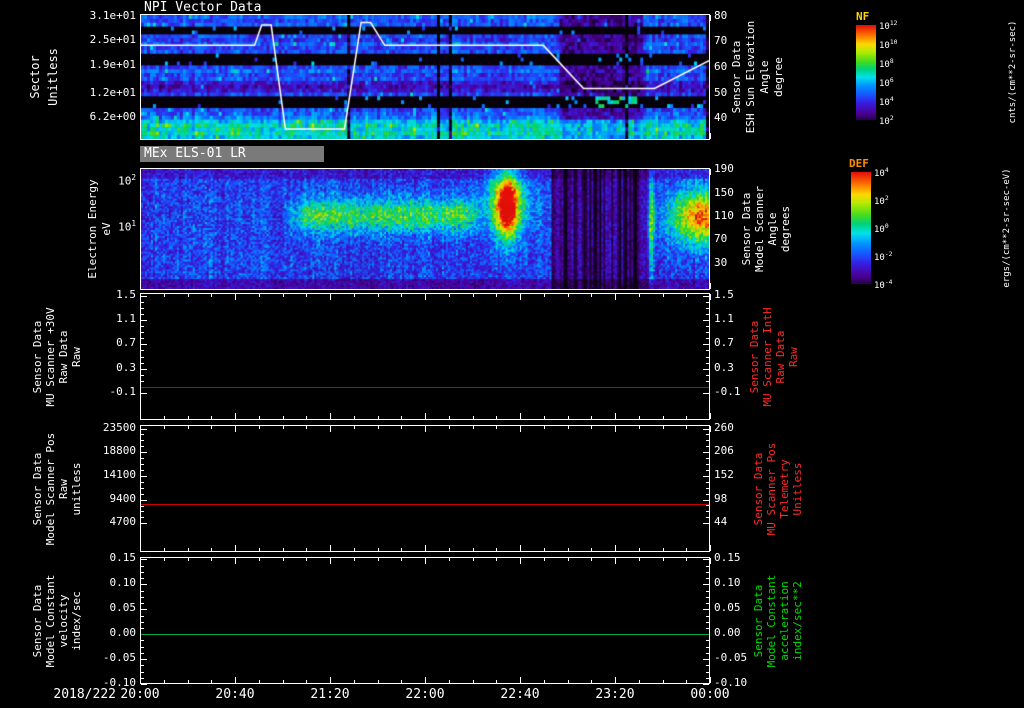  What do you see at coordinates (785, 229) in the screenshot?
I see `panel2-right-axis-label: degrees` at bounding box center [785, 229].